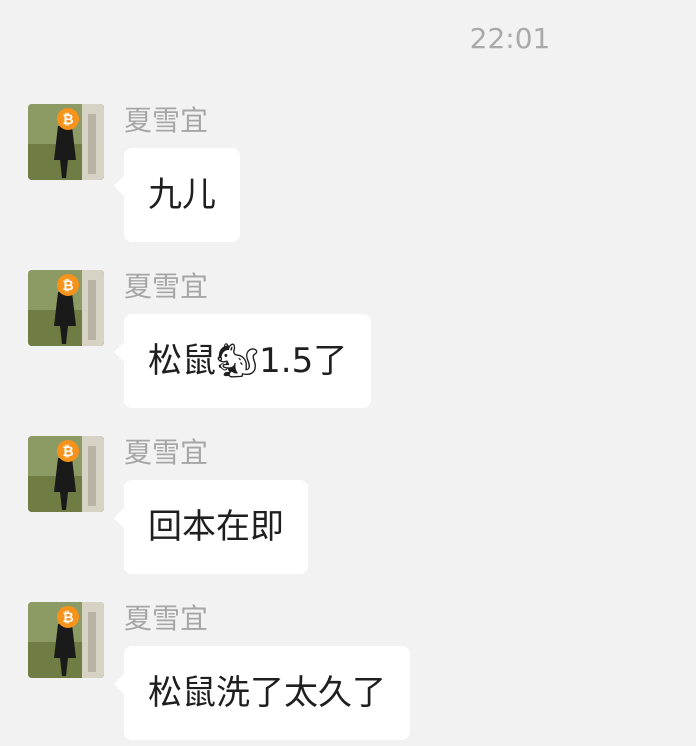 The image size is (696, 746). Describe the element at coordinates (177, 195) in the screenshot. I see `message-bubble: 九儿` at that location.